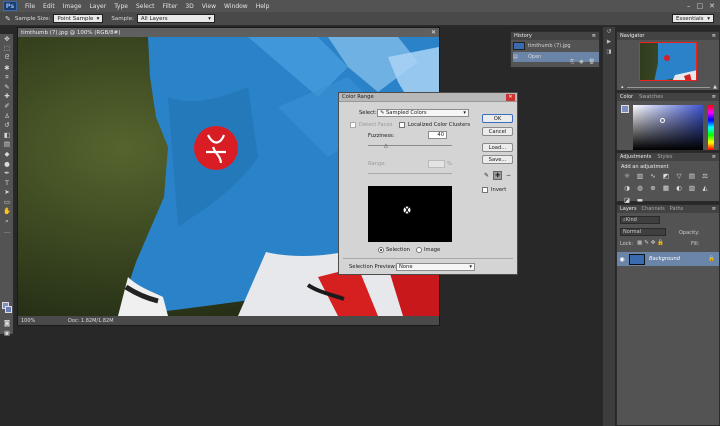 The height and width of the screenshot is (426, 720). Describe the element at coordinates (679, 188) in the screenshot. I see `invert-icon: ◐` at that location.